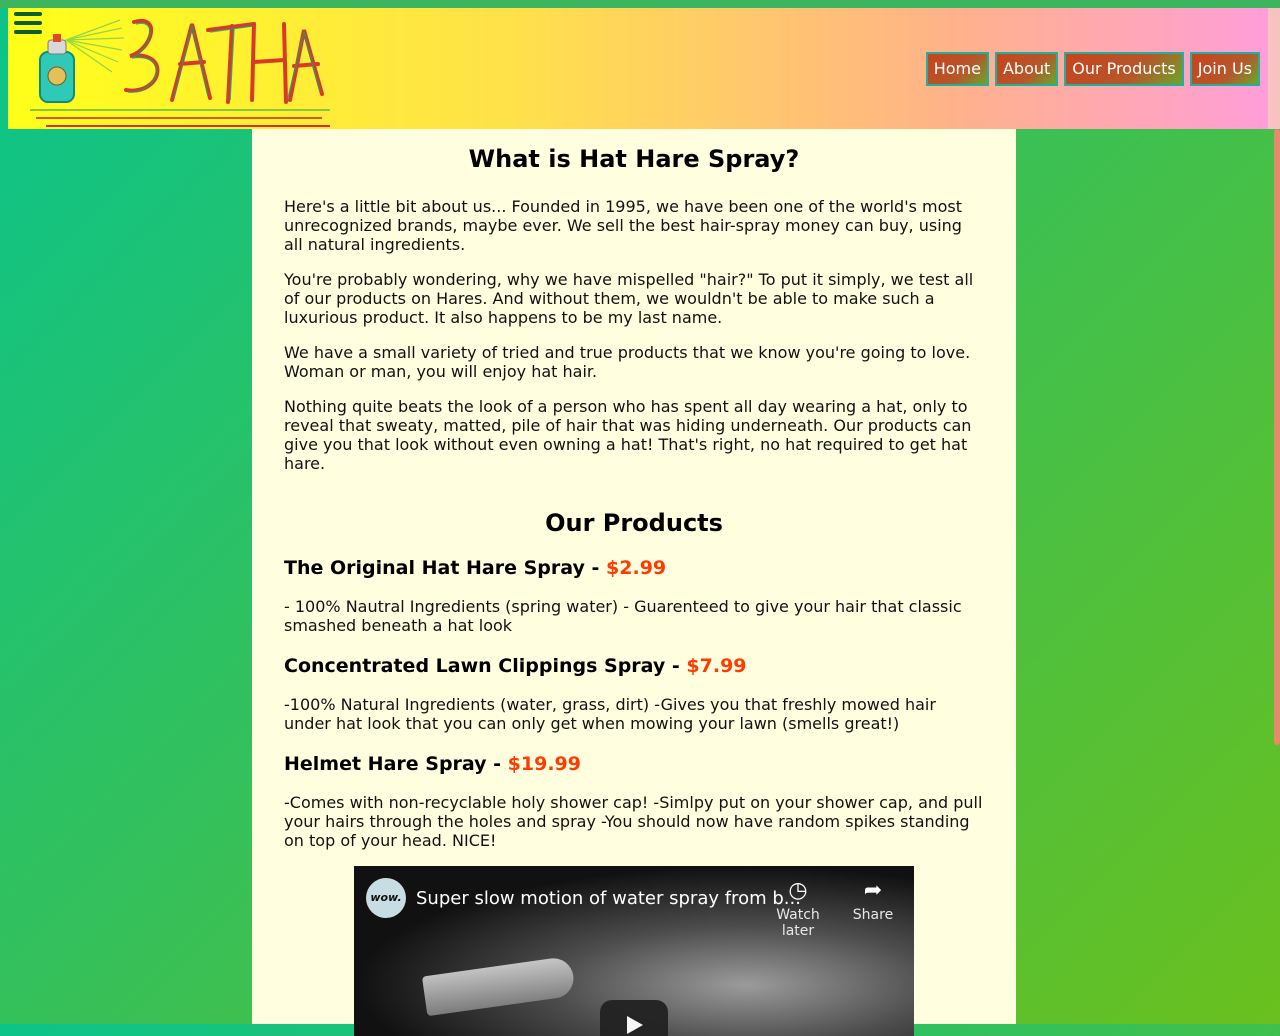  Describe the element at coordinates (177, 69) in the screenshot. I see `hathar-logo` at that location.